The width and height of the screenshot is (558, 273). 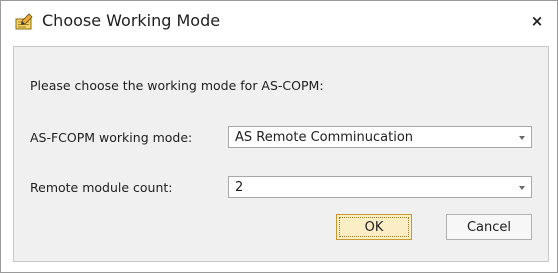 I want to click on working-mode-label: AS-FCOPM working mode:, so click(x=111, y=137).